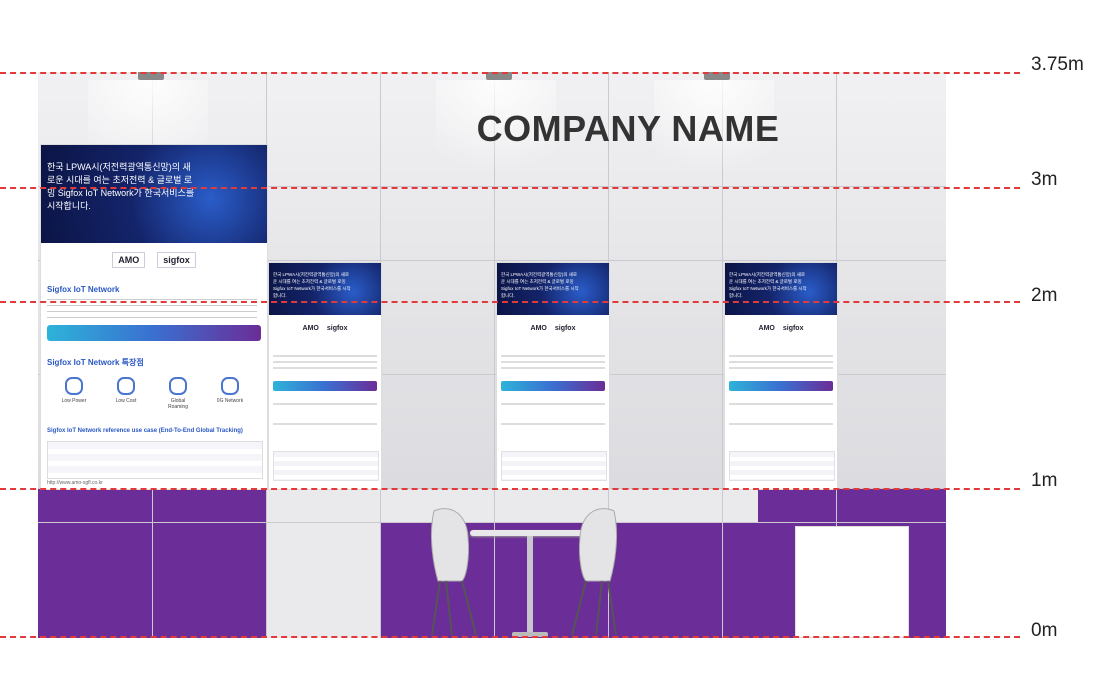  I want to click on chair-right-icon, so click(594, 572).